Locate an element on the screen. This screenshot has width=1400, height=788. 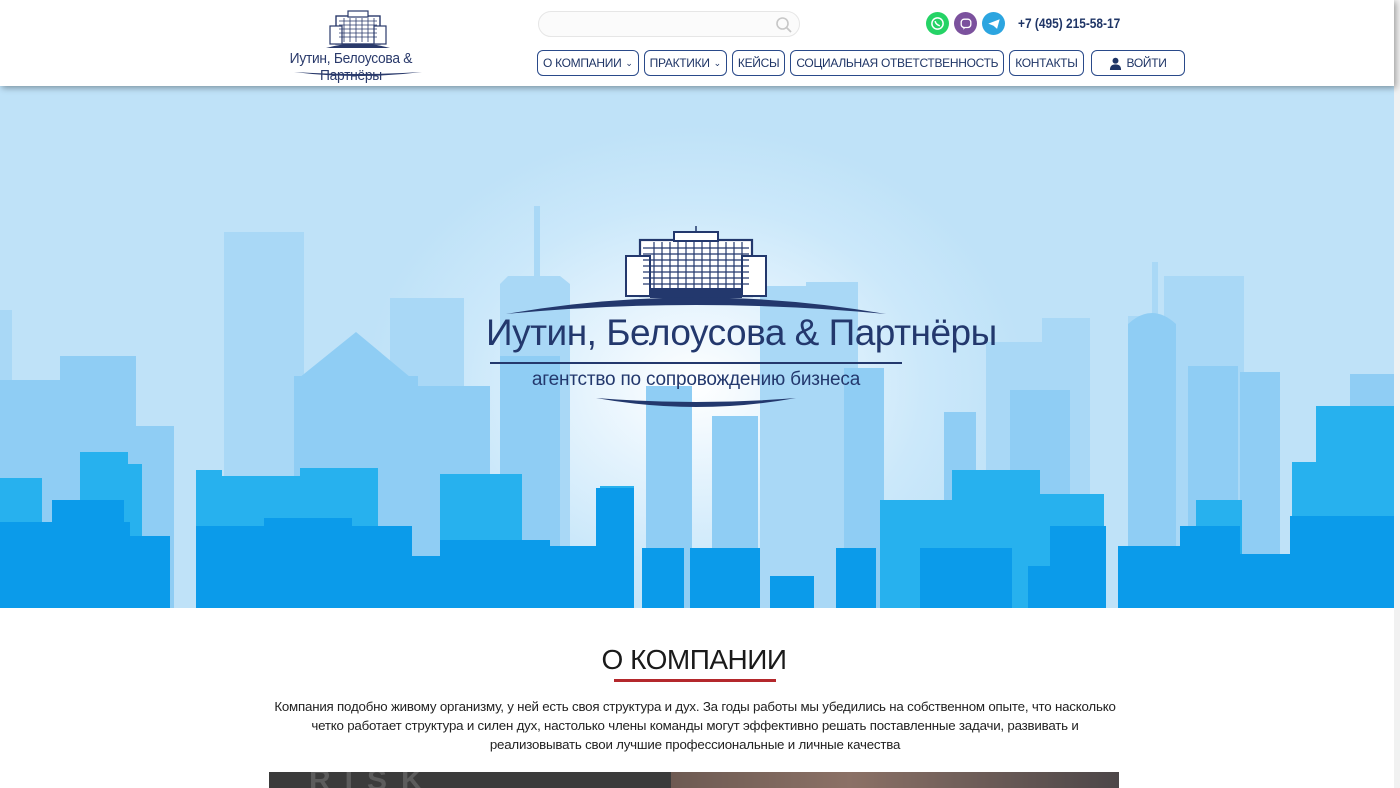
hero-title: Иутин, Белоусова & Партнёры is located at coordinates (741, 332).